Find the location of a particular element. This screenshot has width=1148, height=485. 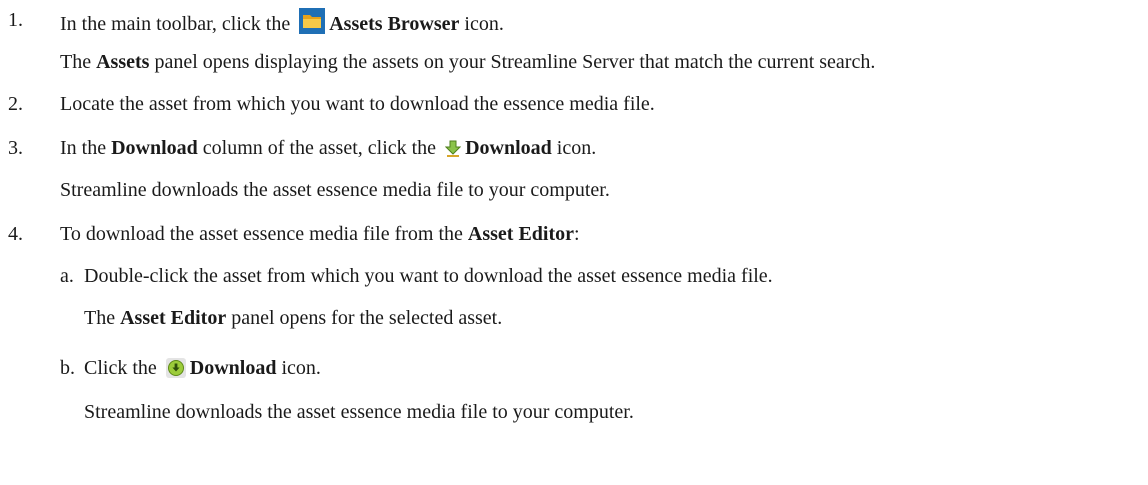

assets-browser-label: Assets Browser is located at coordinates (394, 24).